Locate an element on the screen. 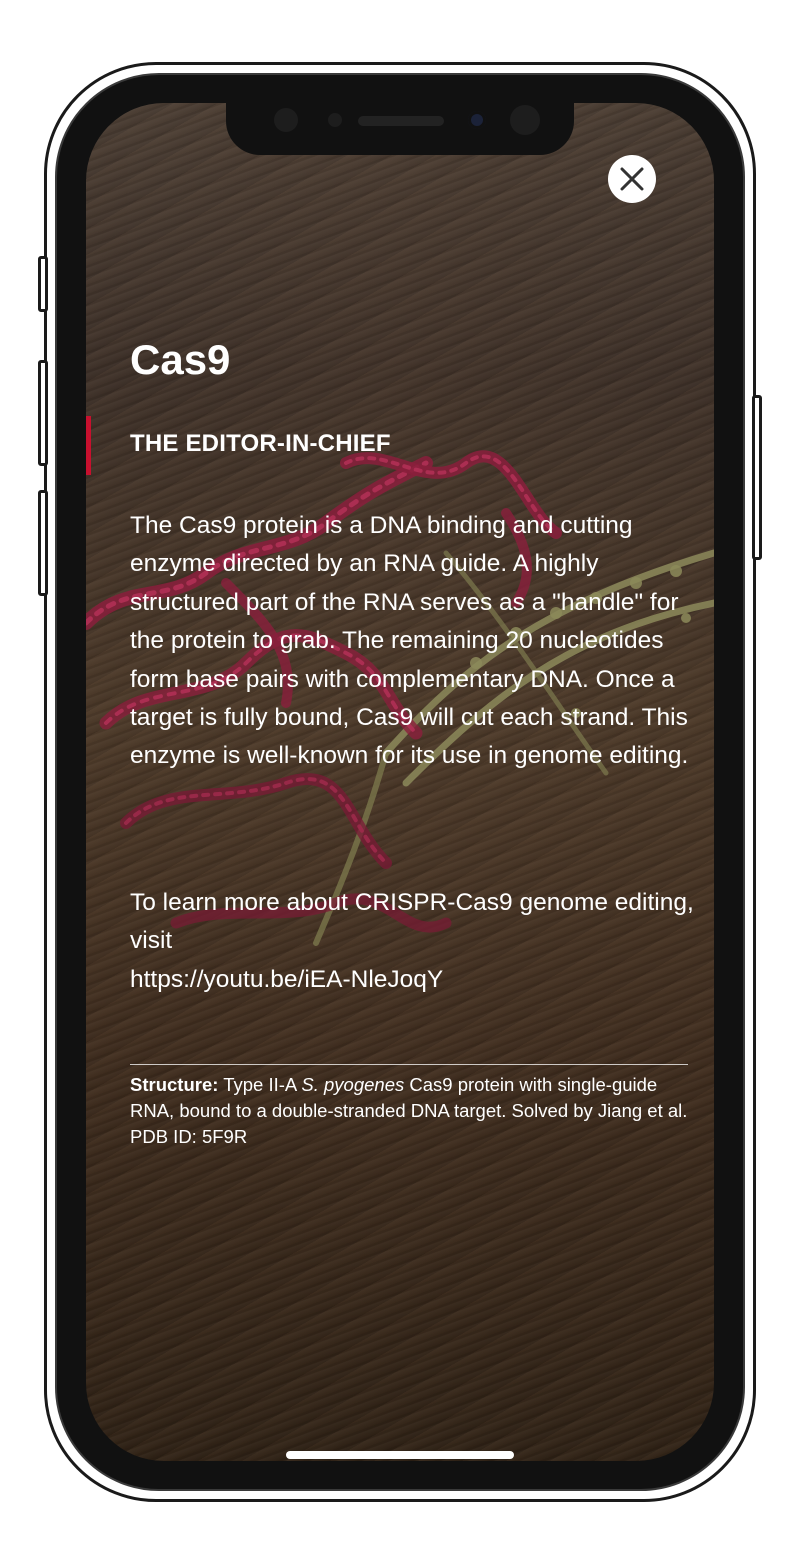 The width and height of the screenshot is (800, 1557). volume-down-button is located at coordinates (43, 543).